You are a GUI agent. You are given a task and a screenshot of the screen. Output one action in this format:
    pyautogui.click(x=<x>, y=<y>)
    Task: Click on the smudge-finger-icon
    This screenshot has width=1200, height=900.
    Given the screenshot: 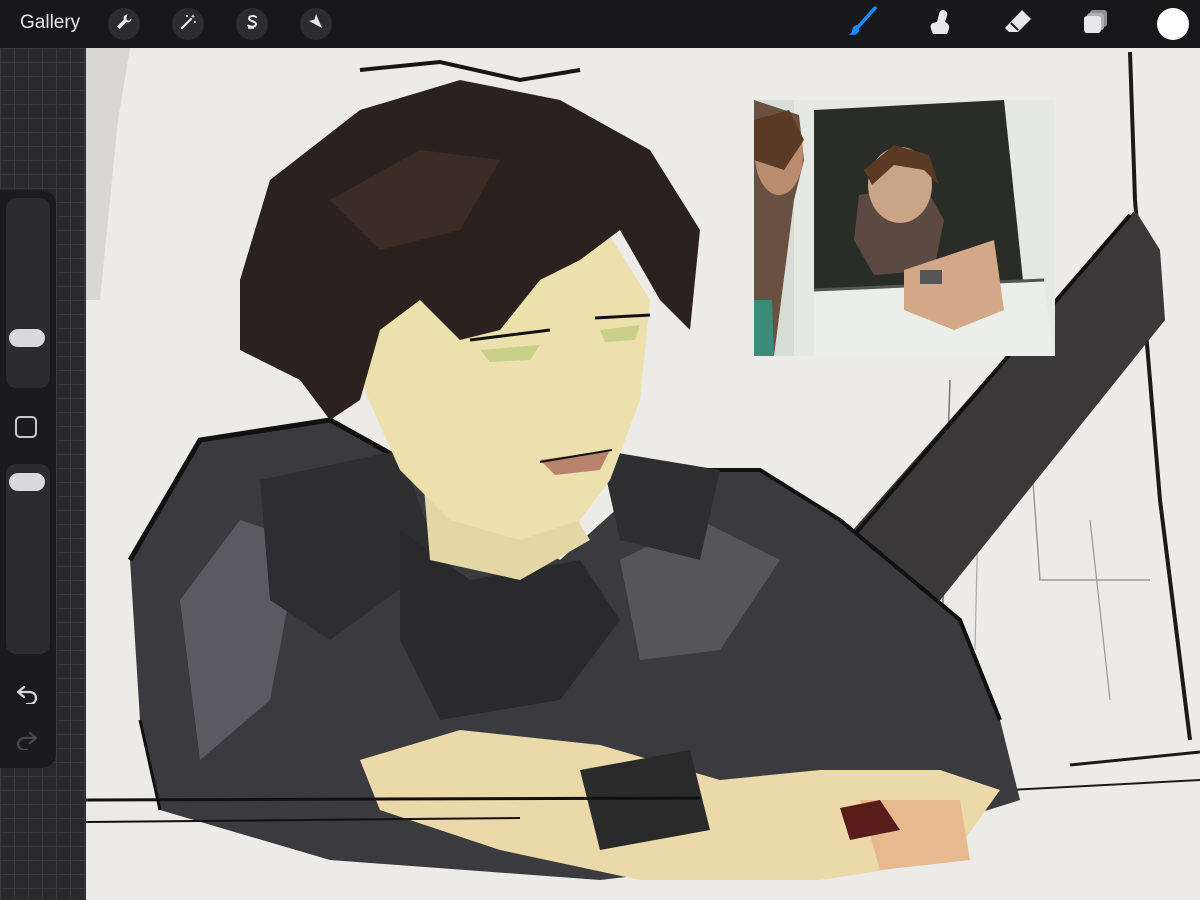 What is the action you would take?
    pyautogui.click(x=940, y=24)
    